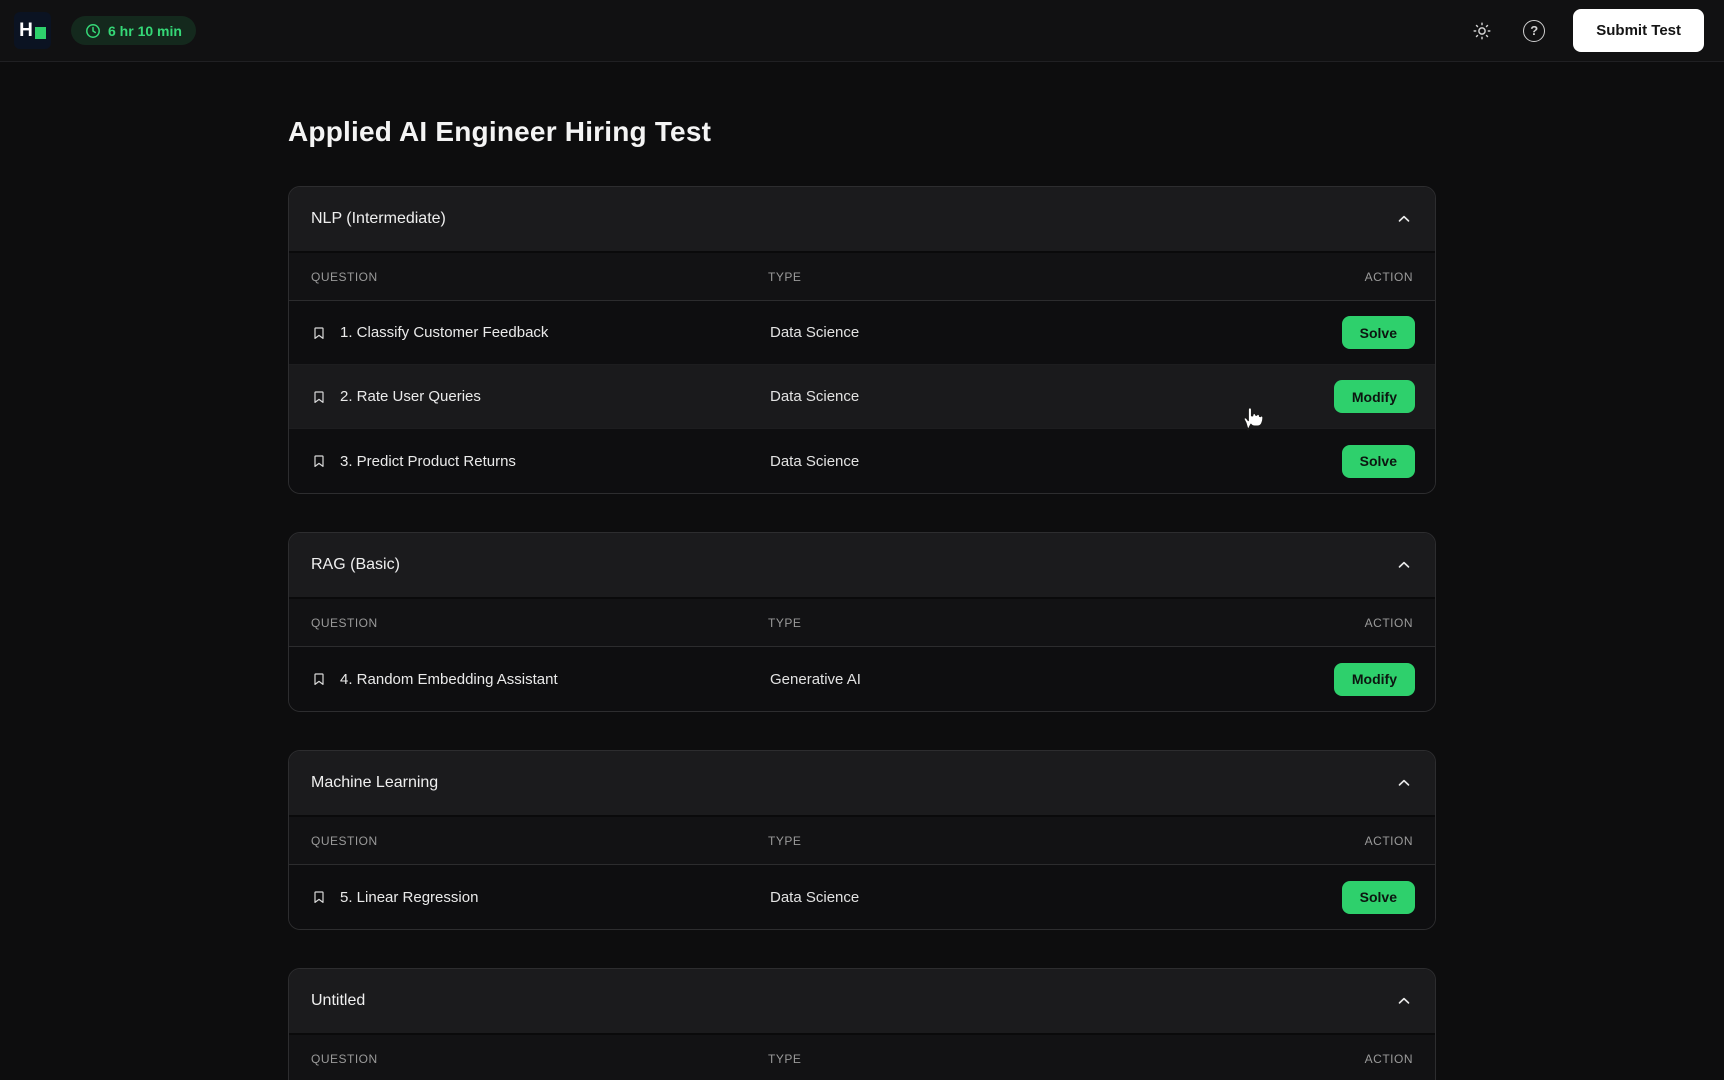  Describe the element at coordinates (862, 397) in the screenshot. I see `question-row: 2. Rate User Queries Data Science Modify` at that location.